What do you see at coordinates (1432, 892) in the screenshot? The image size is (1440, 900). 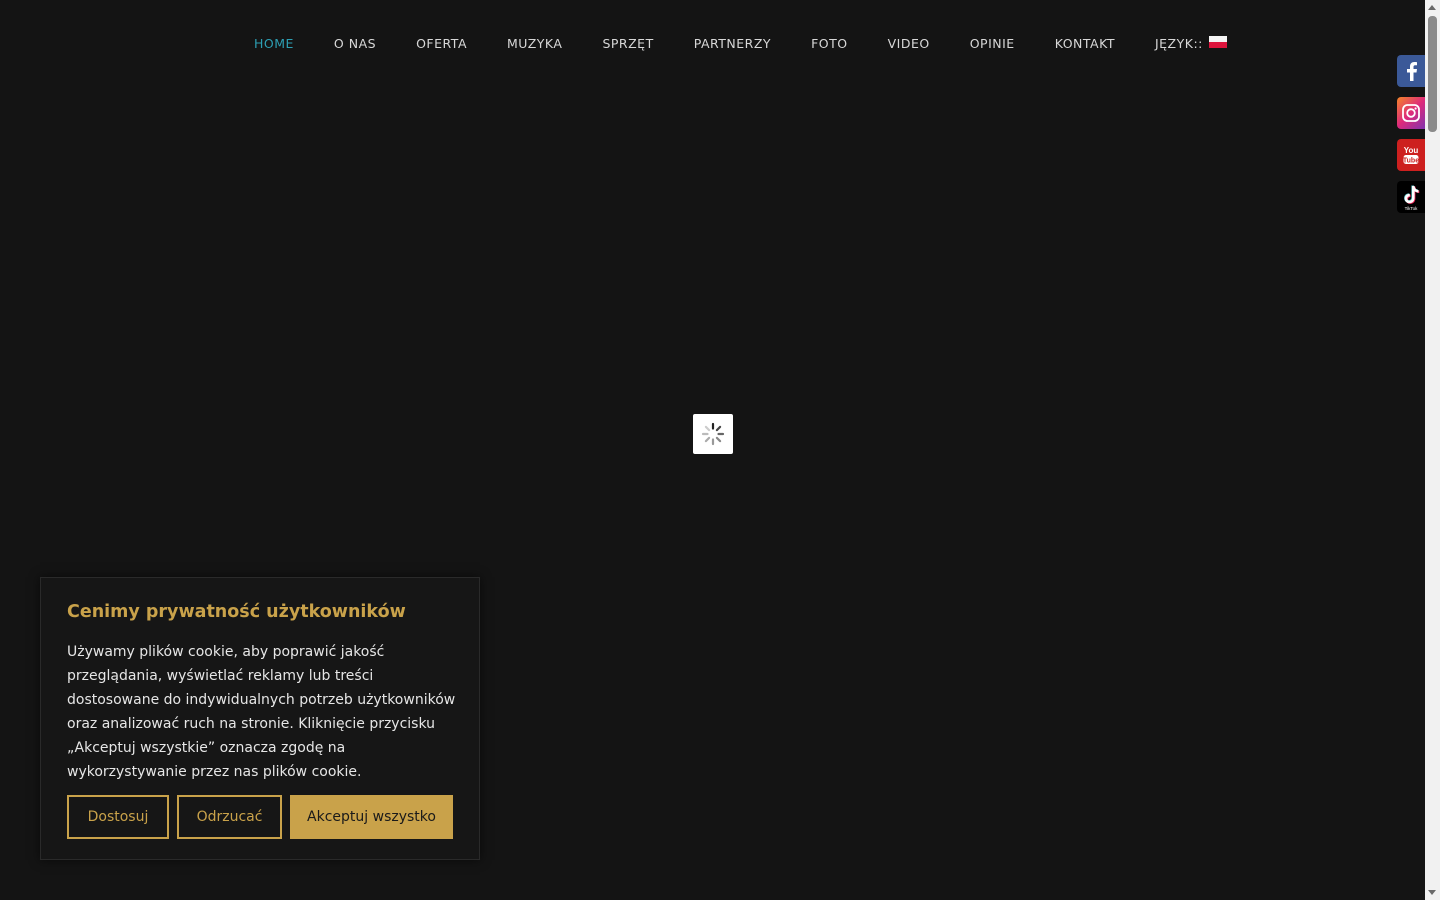 I see `scroll-down-arrow-icon` at bounding box center [1432, 892].